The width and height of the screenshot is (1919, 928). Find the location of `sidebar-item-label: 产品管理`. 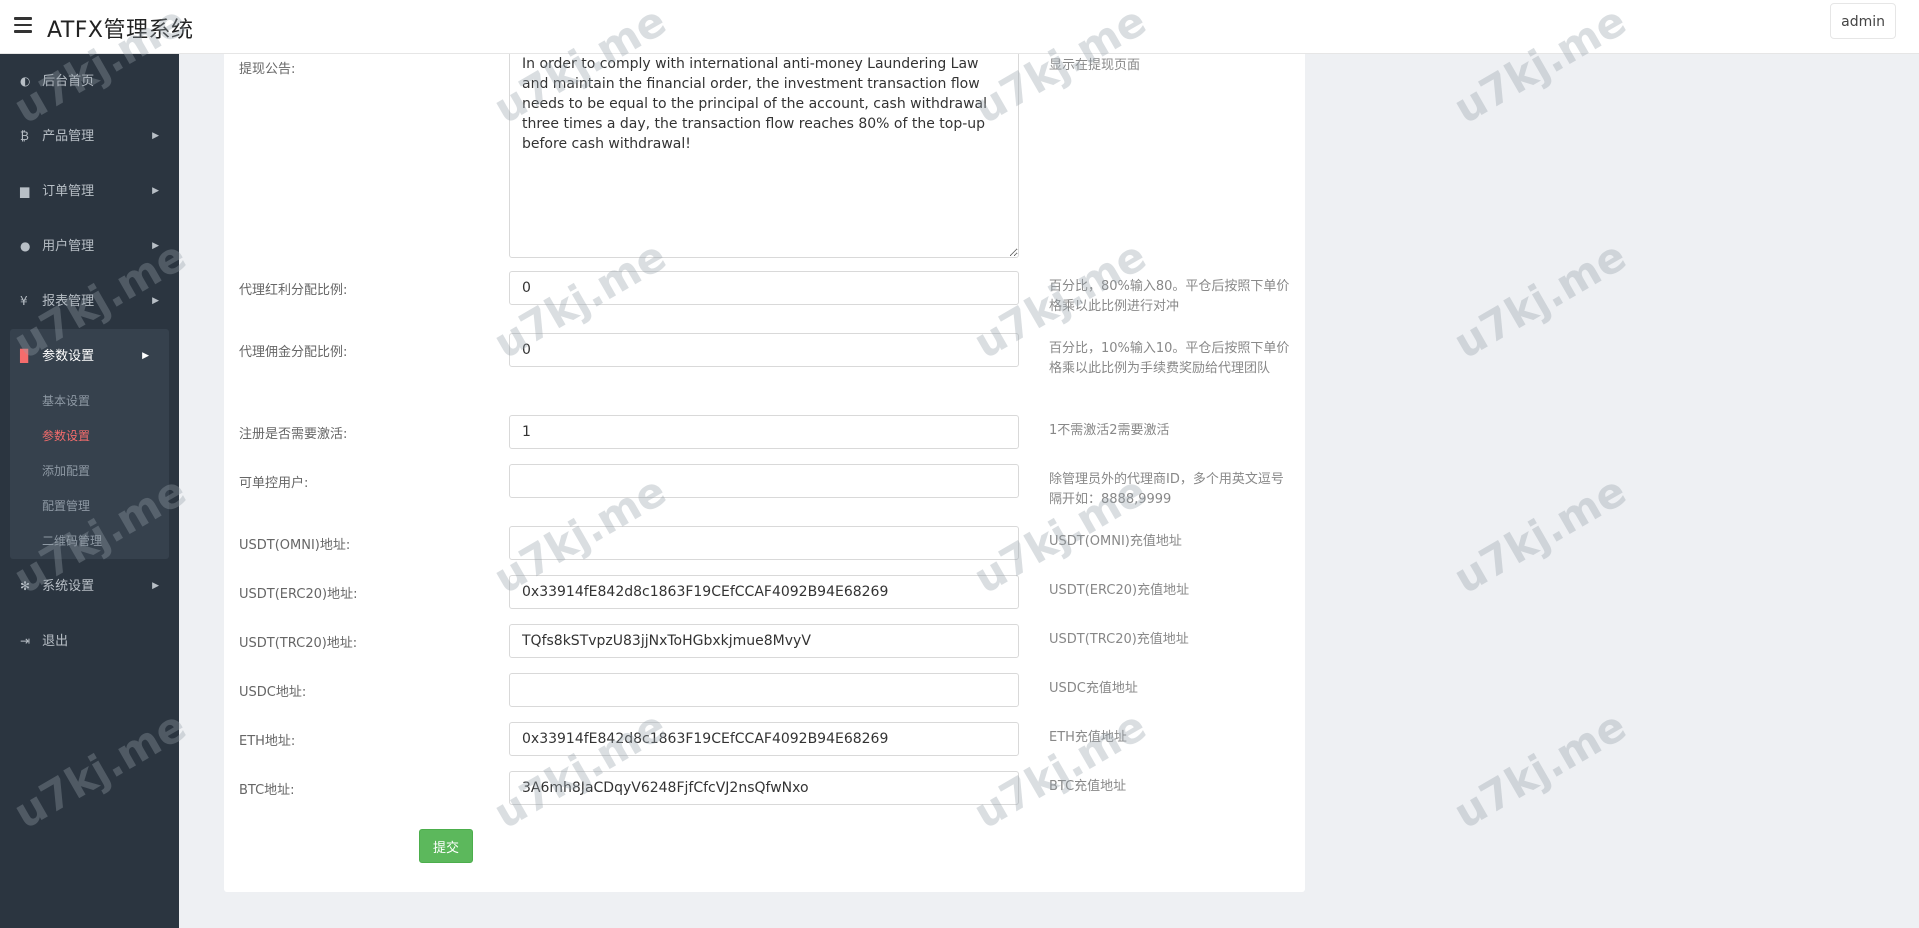

sidebar-item-label: 产品管理 is located at coordinates (68, 136).